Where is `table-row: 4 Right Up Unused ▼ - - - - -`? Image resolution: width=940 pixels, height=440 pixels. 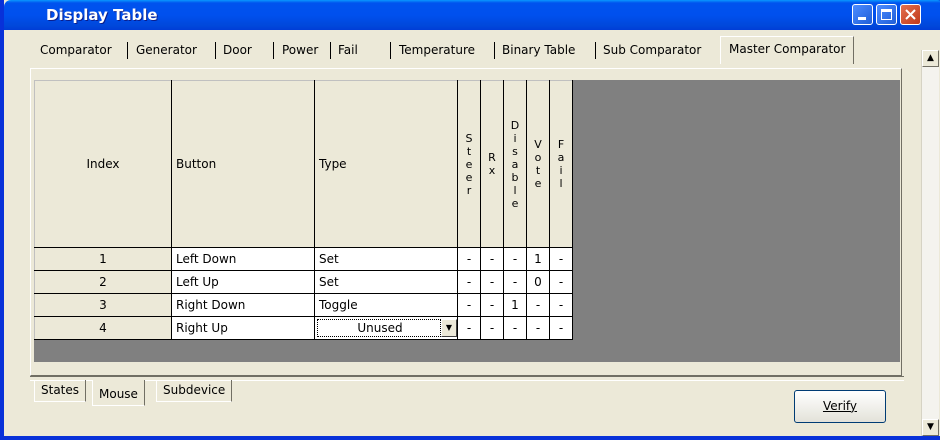 table-row: 4 Right Up Unused ▼ - - - - - is located at coordinates (303, 328).